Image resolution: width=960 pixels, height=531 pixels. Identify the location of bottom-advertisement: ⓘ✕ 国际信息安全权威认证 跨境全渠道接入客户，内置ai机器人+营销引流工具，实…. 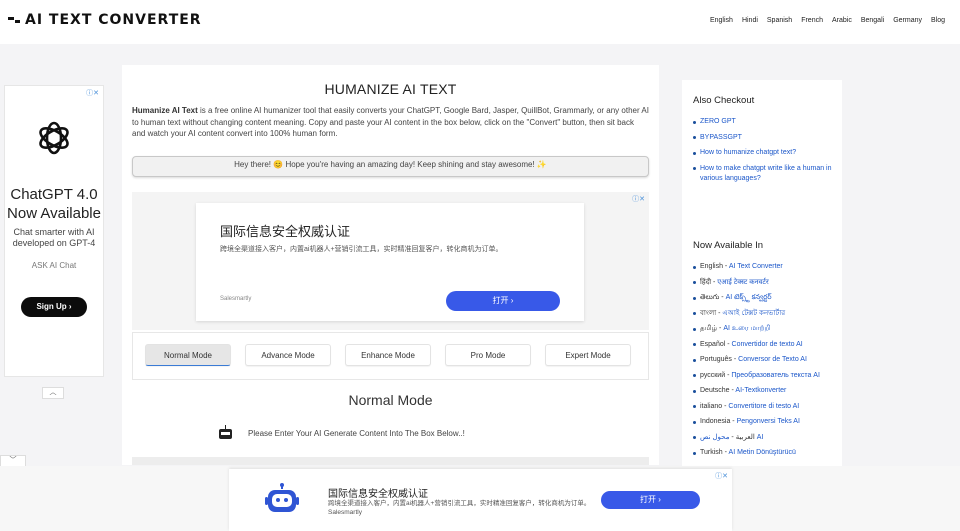
(480, 500).